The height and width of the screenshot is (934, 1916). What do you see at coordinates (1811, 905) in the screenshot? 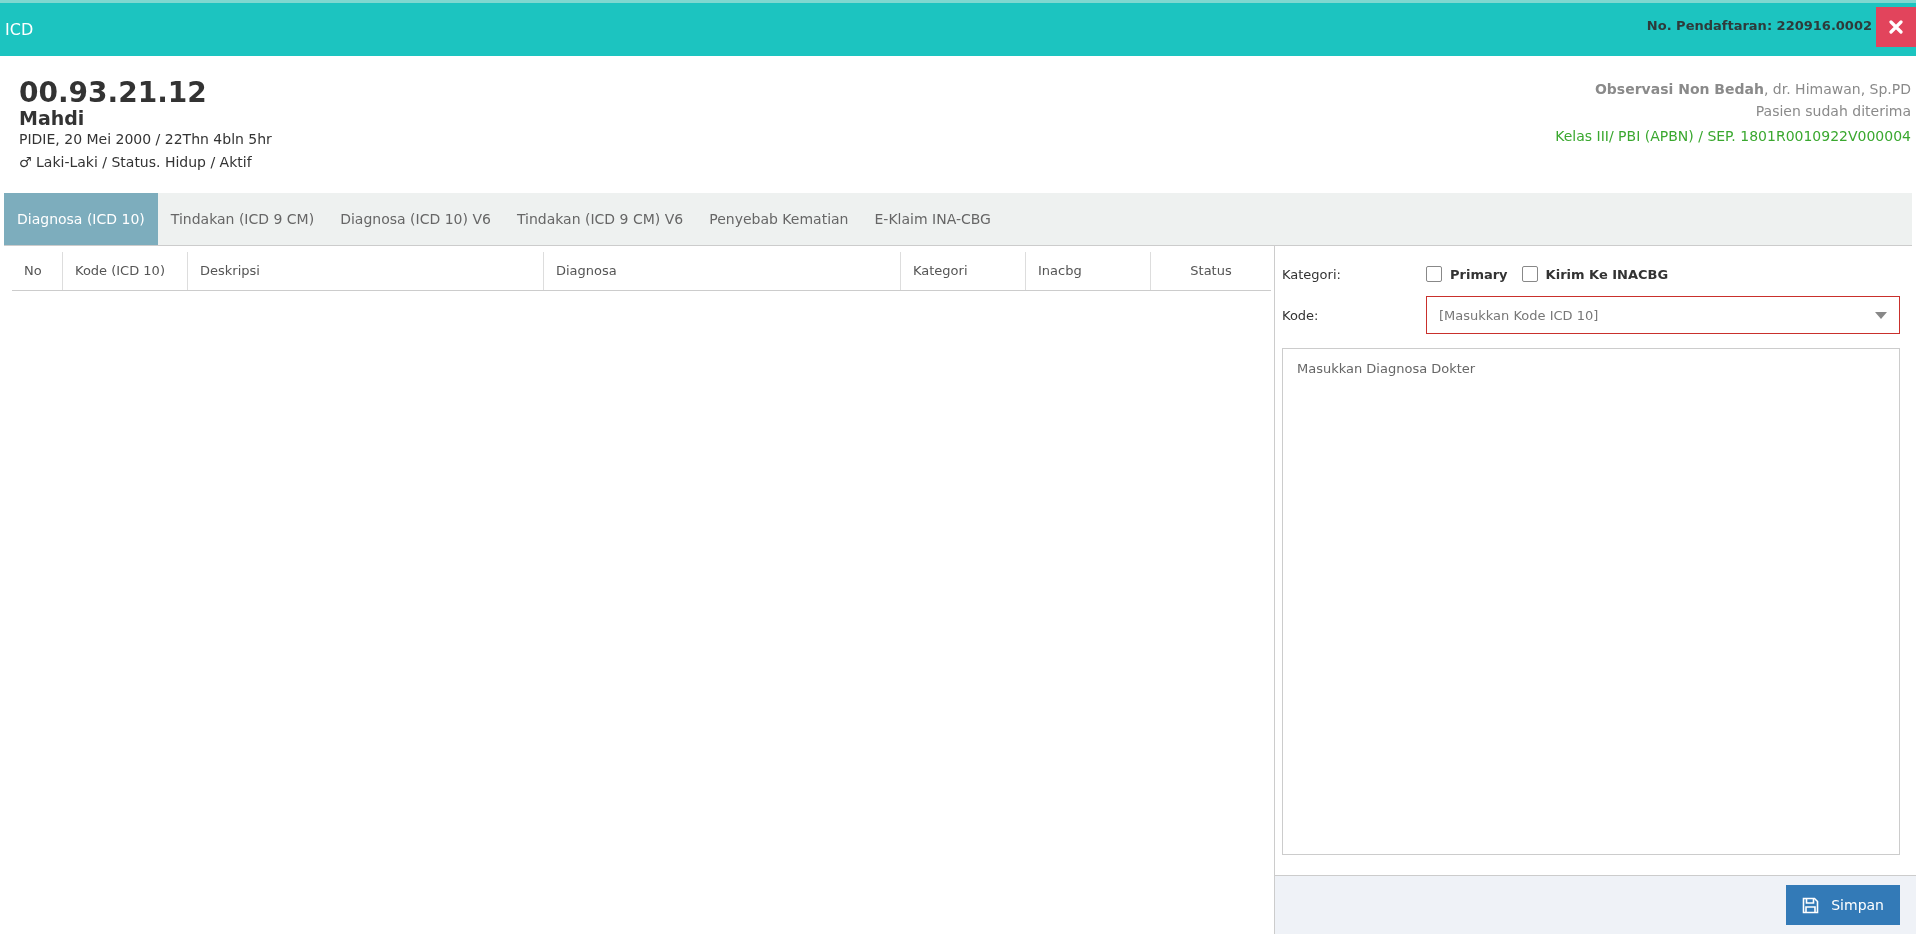
I see `save-icon` at bounding box center [1811, 905].